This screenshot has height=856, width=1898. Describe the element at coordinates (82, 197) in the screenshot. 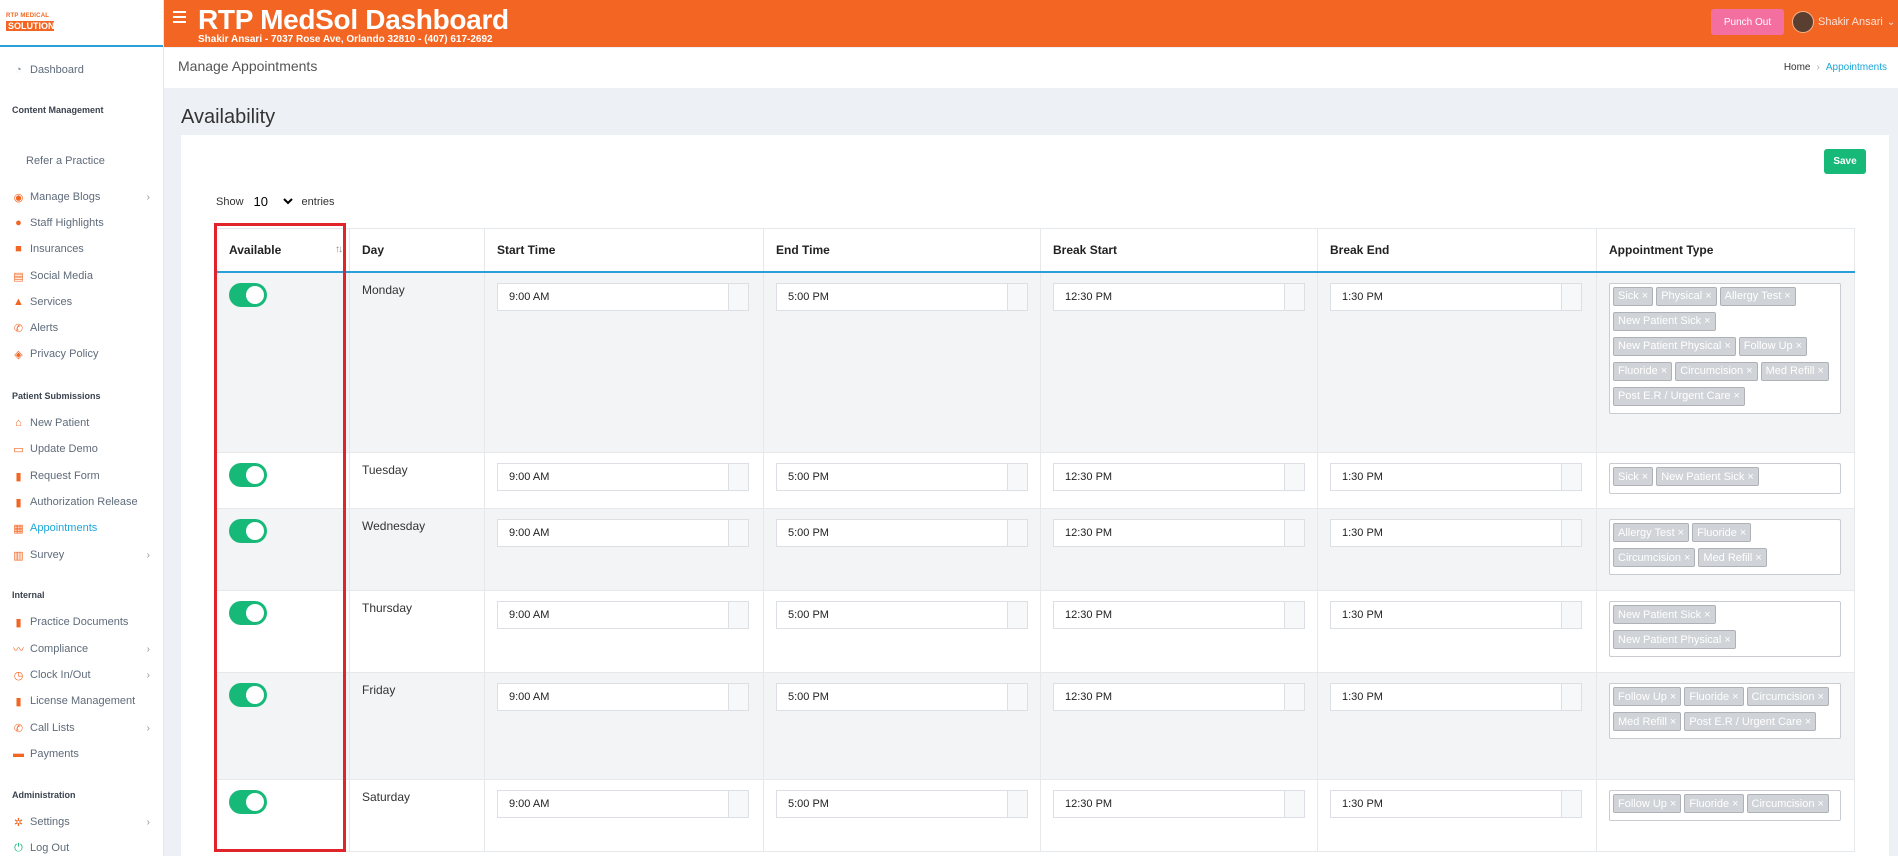

I see `sidebar-item-manage-blogs: ◉ Manage Blogs ›` at that location.